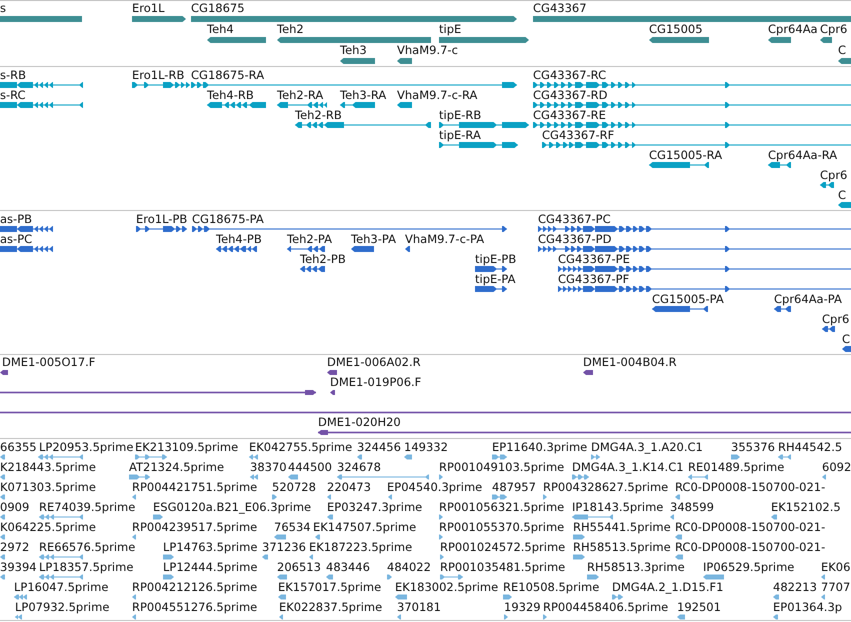 The image size is (851, 622). Describe the element at coordinates (195, 487) in the screenshot. I see `est-label: RP004421751.5prime` at that location.